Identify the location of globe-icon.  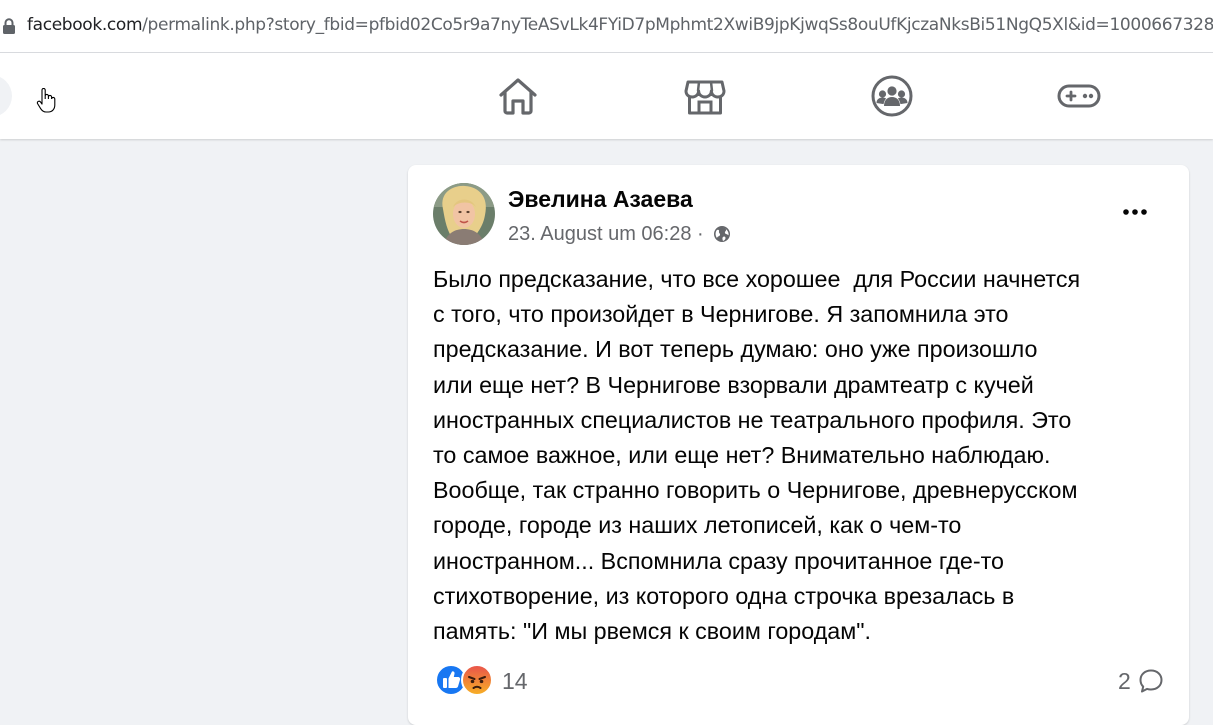
(722, 234).